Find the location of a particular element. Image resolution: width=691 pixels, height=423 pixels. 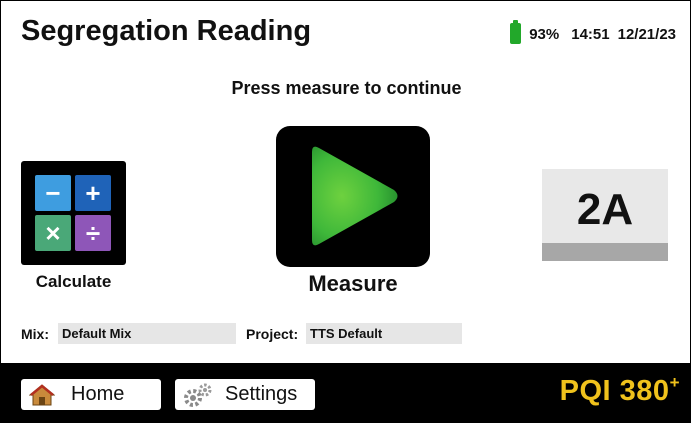

calculate-label: Calculate is located at coordinates (73, 281).